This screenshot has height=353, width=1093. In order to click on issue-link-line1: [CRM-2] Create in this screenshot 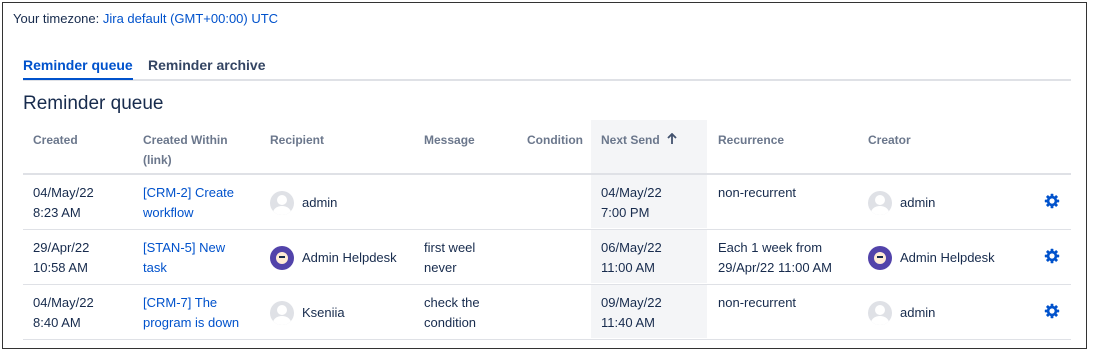, I will do `click(189, 192)`.